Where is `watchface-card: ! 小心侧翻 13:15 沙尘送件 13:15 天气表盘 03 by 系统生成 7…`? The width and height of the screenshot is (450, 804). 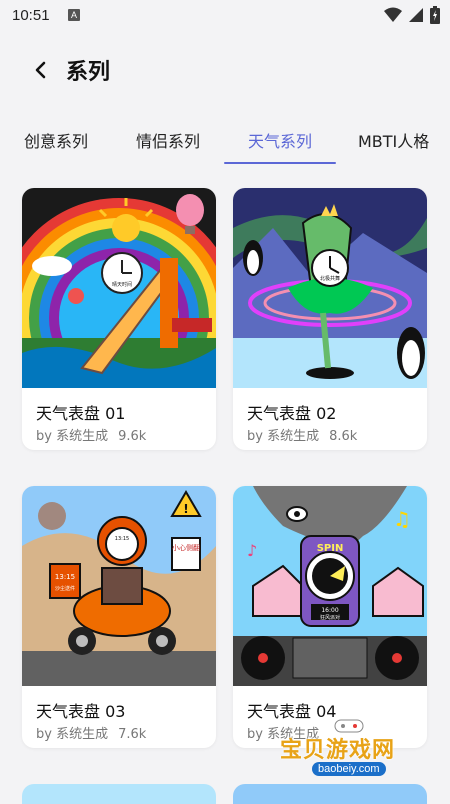
watchface-card: ! 小心侧翻 13:15 沙尘送件 13:15 天气表盘 03 by 系统生成 7… is located at coordinates (119, 617).